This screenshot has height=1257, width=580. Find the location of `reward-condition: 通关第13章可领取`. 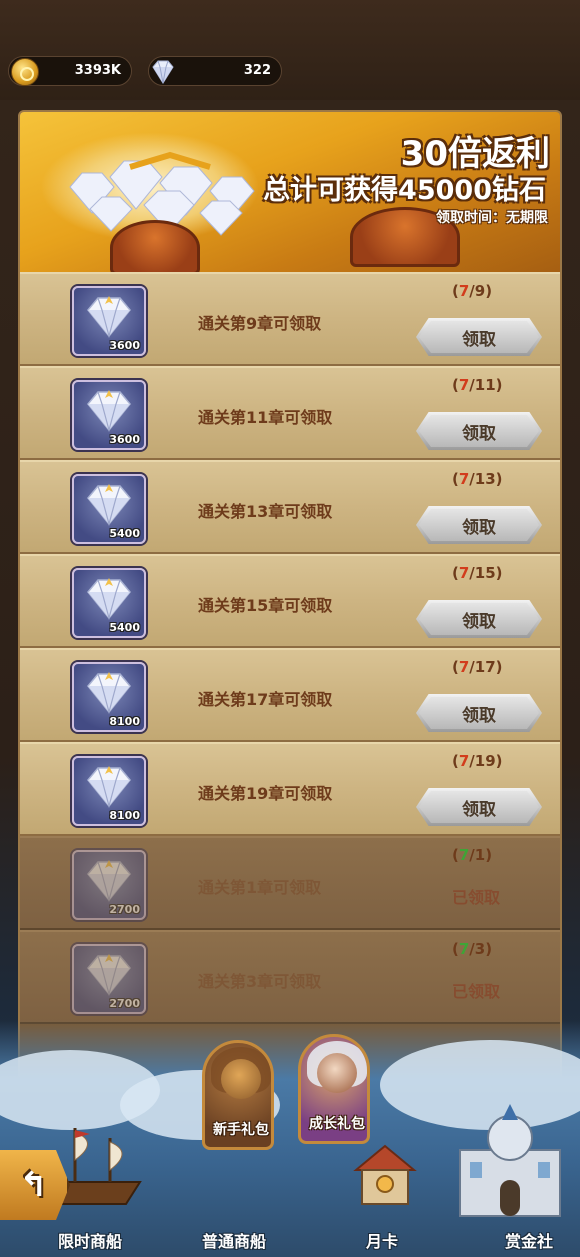

reward-condition: 通关第13章可领取 is located at coordinates (265, 511).